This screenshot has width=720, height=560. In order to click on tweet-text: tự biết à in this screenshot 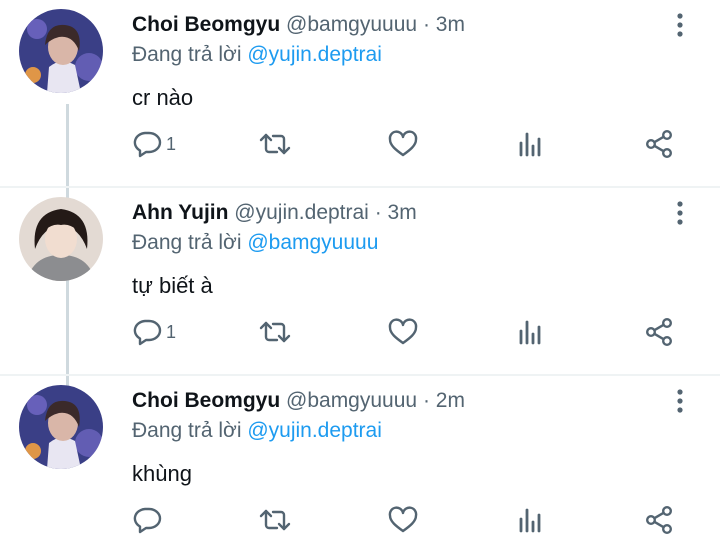, I will do `click(172, 285)`.